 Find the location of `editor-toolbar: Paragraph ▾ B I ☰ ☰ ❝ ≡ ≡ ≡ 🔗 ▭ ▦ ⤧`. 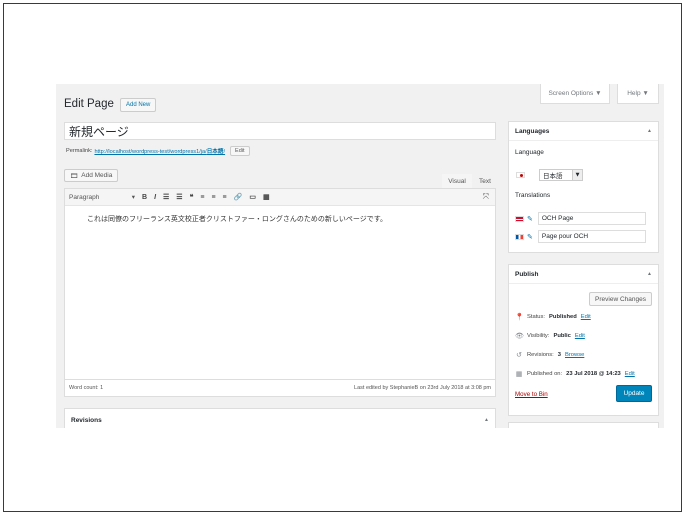

editor-toolbar: Paragraph ▾ B I ☰ ☰ ❝ ≡ ≡ ≡ 🔗 ▭ ▦ ⤧ is located at coordinates (280, 197).